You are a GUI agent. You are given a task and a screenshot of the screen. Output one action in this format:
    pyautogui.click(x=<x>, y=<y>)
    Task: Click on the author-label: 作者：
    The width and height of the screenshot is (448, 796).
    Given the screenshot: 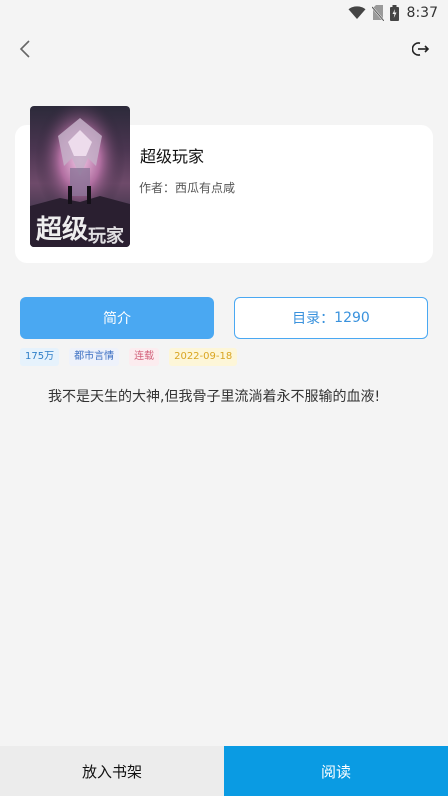 What is the action you would take?
    pyautogui.click(x=157, y=188)
    